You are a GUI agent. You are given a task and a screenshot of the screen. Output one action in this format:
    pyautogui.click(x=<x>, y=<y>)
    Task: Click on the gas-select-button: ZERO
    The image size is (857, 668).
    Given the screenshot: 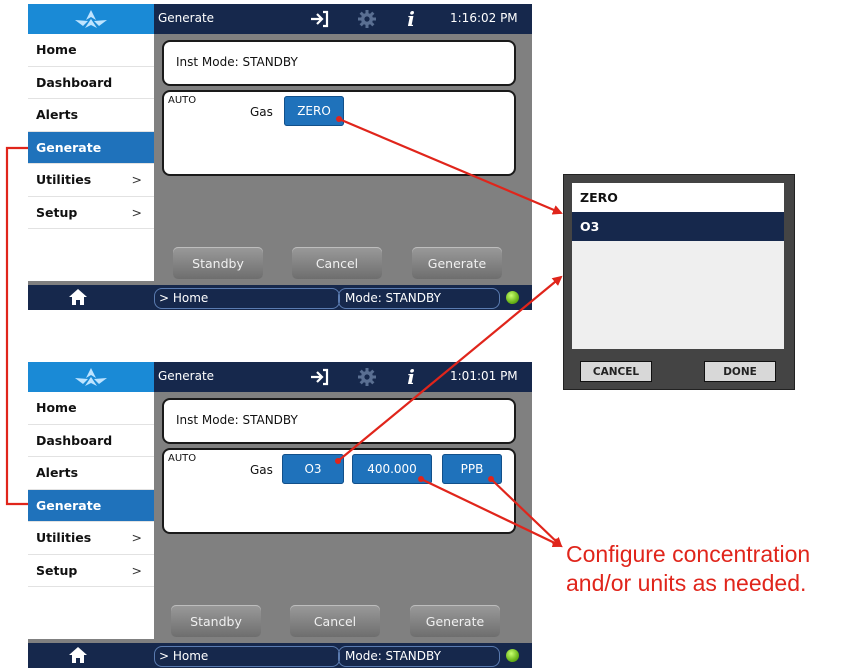 What is the action you would take?
    pyautogui.click(x=314, y=111)
    